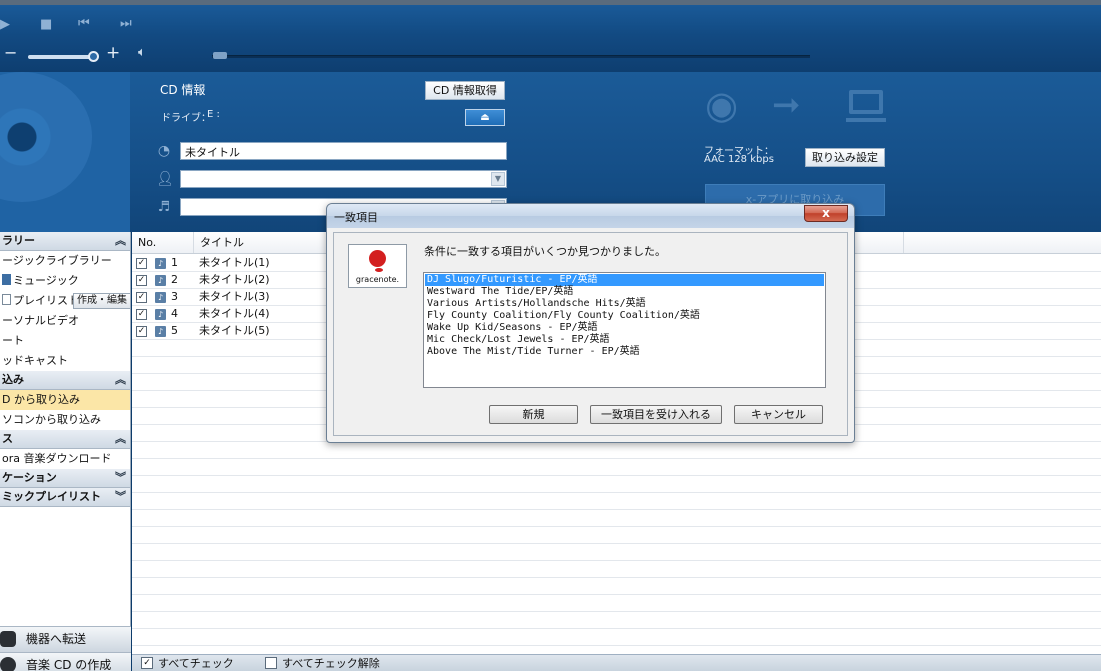 This screenshot has width=1101, height=671. What do you see at coordinates (65, 341) in the screenshot?
I see `sidebar-item-photo: ート` at bounding box center [65, 341].